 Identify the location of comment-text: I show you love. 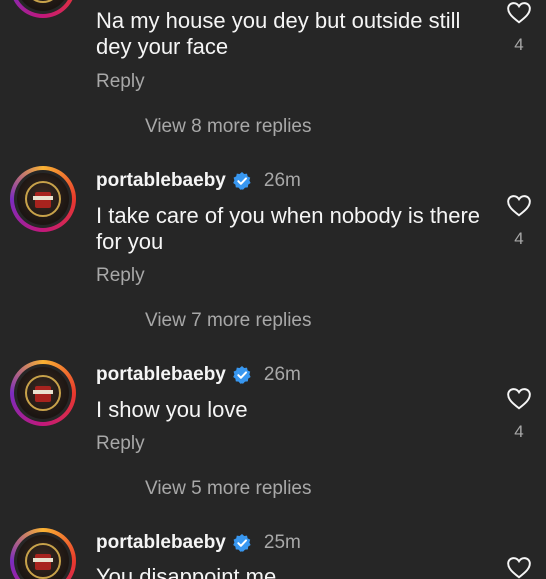
(172, 409).